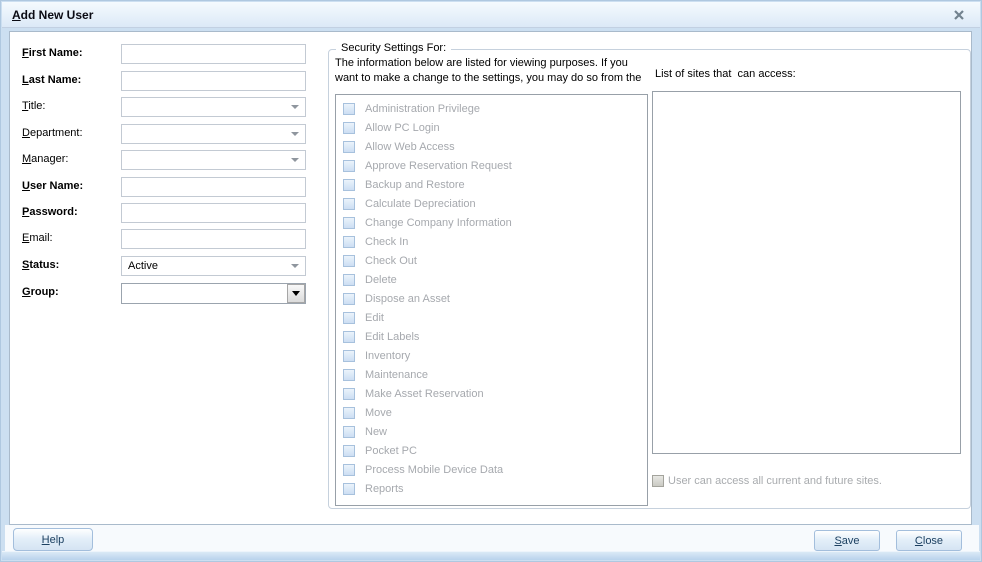 Image resolution: width=982 pixels, height=562 pixels. I want to click on privilege-item: Reports, so click(491, 488).